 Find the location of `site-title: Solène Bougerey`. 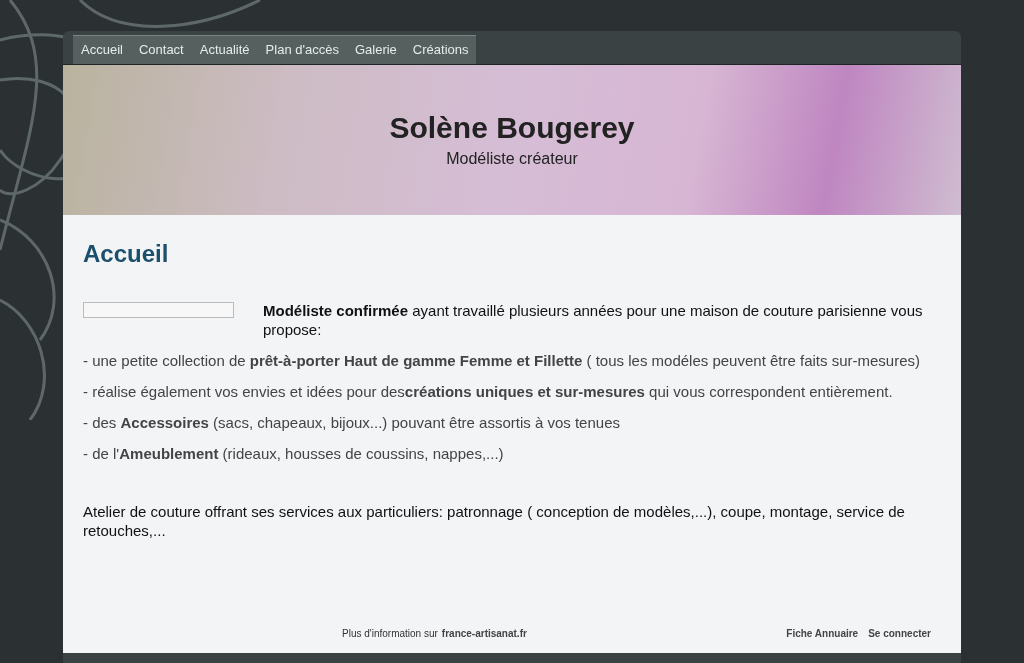

site-title: Solène Bougerey is located at coordinates (512, 128).